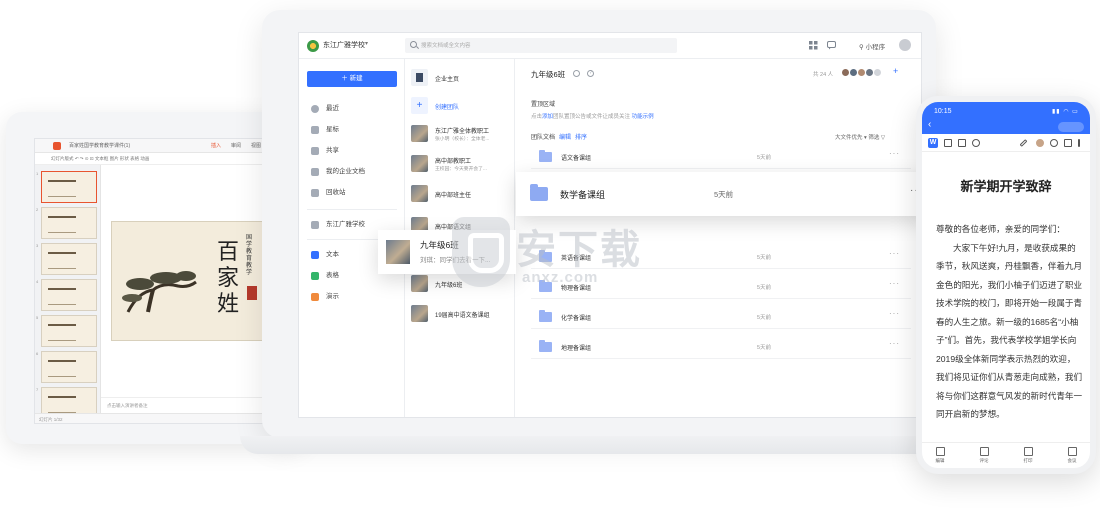  Describe the element at coordinates (581, 138) in the screenshot. I see `sort-link: 排序` at that location.